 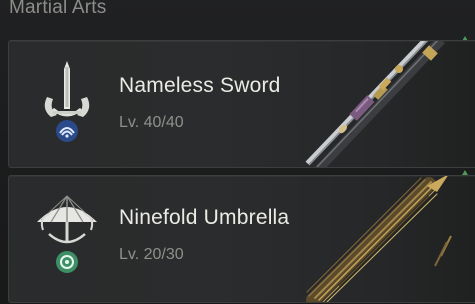 What do you see at coordinates (375, 104) in the screenshot?
I see `sword-art` at bounding box center [375, 104].